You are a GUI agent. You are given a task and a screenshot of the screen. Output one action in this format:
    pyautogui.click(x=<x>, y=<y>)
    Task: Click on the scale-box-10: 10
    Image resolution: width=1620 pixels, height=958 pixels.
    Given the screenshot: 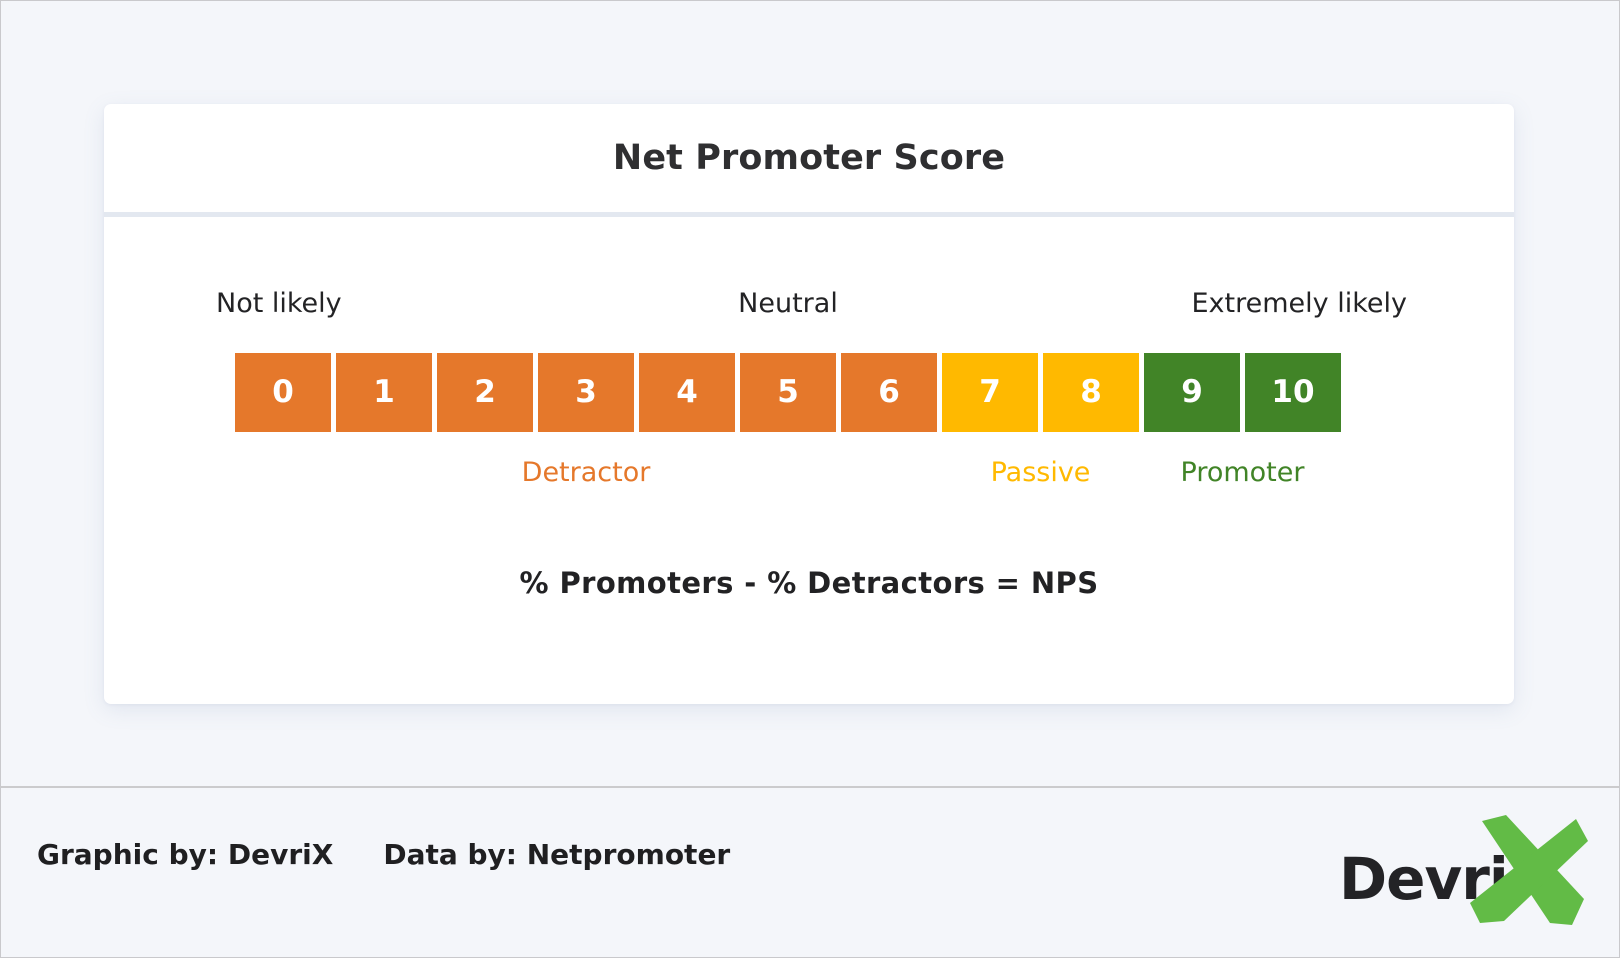 What is the action you would take?
    pyautogui.click(x=1293, y=392)
    